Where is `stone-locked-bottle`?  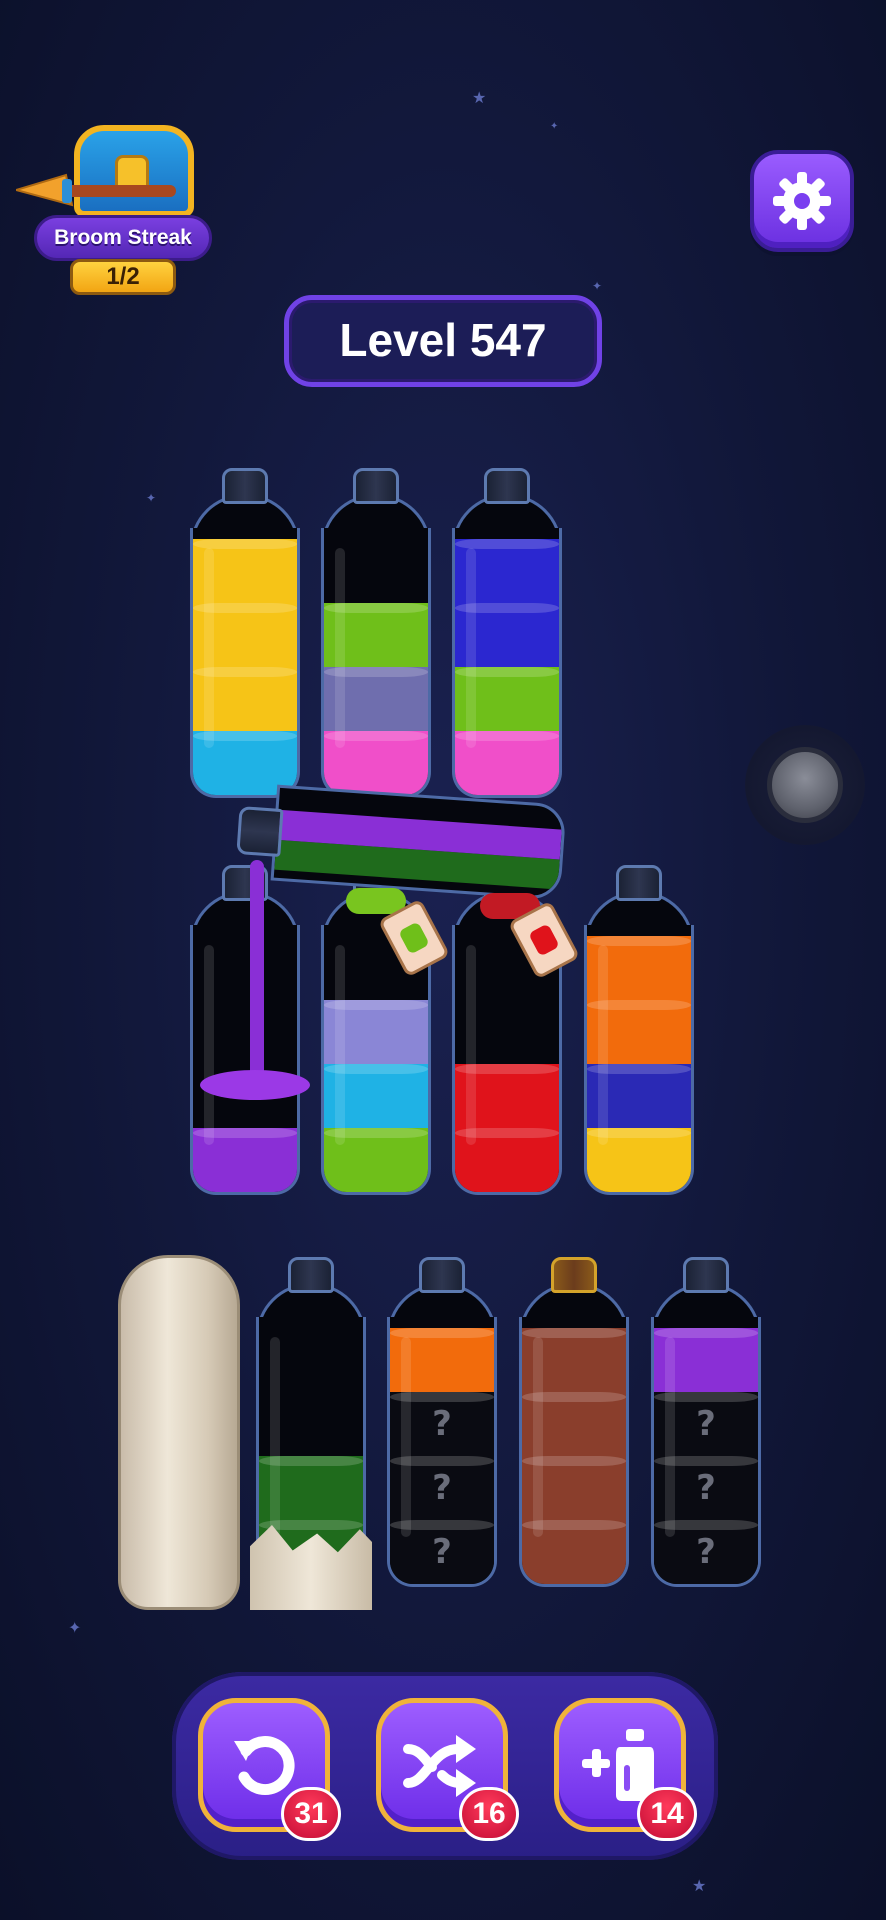 stone-locked-bottle is located at coordinates (179, 1432).